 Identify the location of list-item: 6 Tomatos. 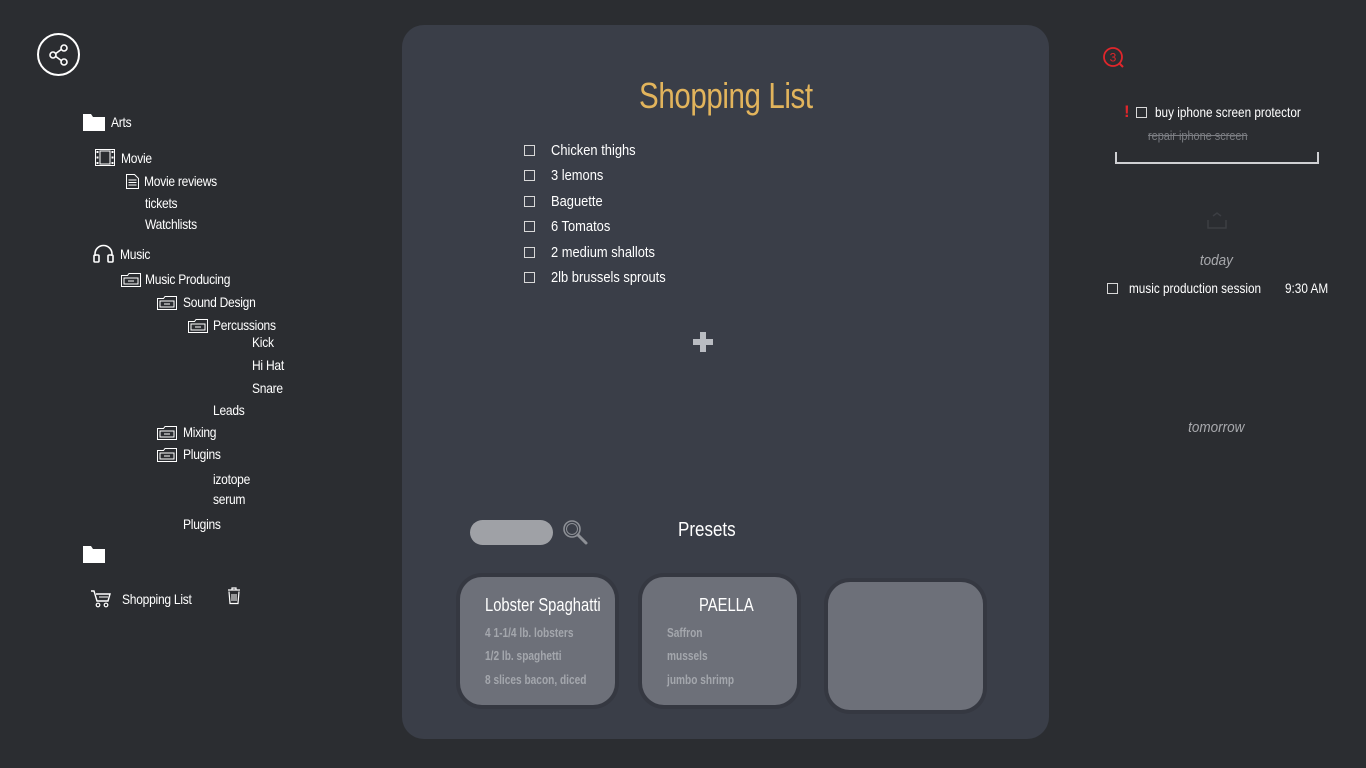
(572, 226).